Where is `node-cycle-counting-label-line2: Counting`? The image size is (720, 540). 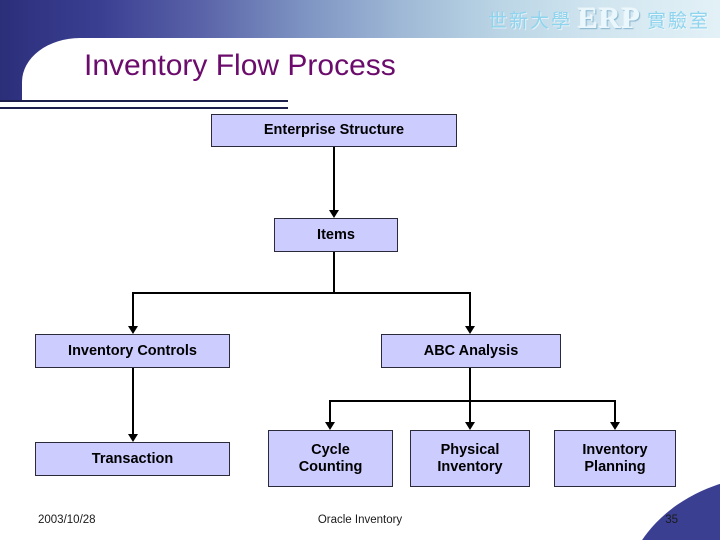 node-cycle-counting-label-line2: Counting is located at coordinates (330, 466).